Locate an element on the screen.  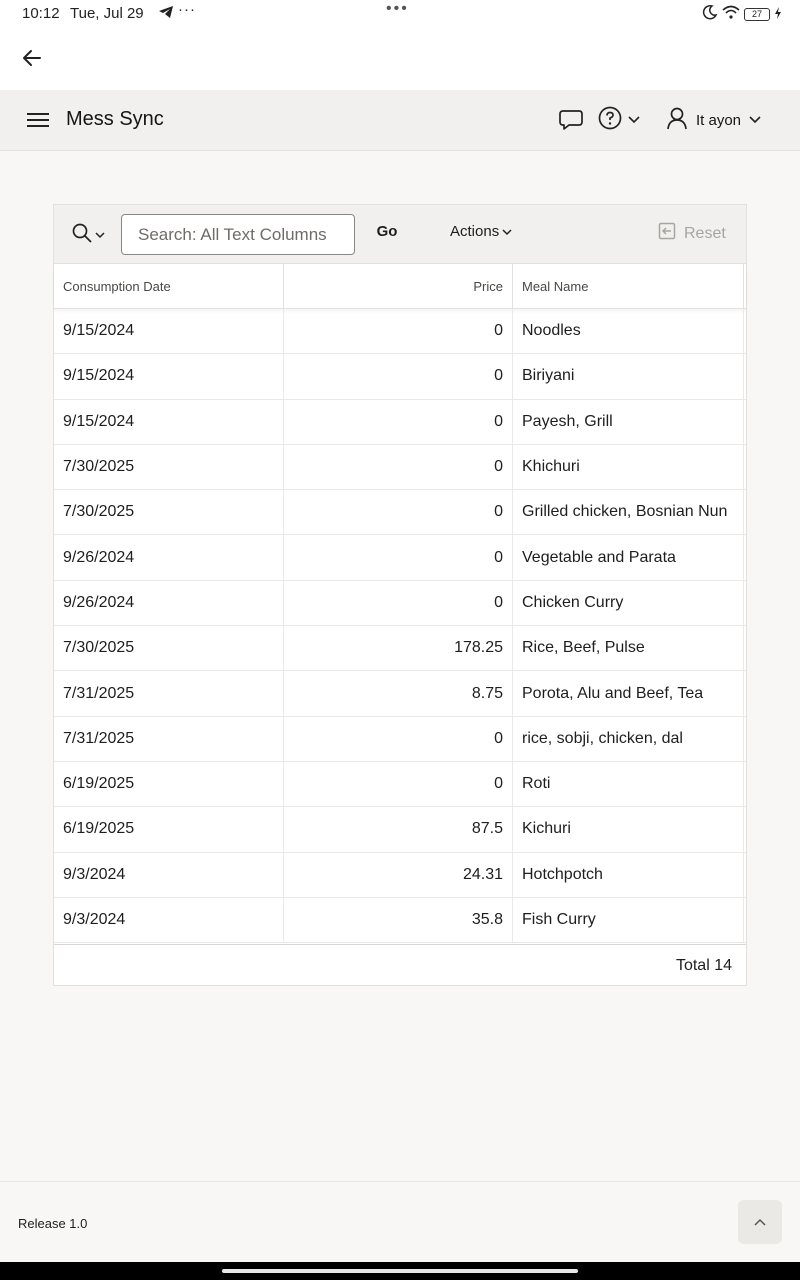
table-row: 6/19/2025 0 Roti is located at coordinates (400, 784).